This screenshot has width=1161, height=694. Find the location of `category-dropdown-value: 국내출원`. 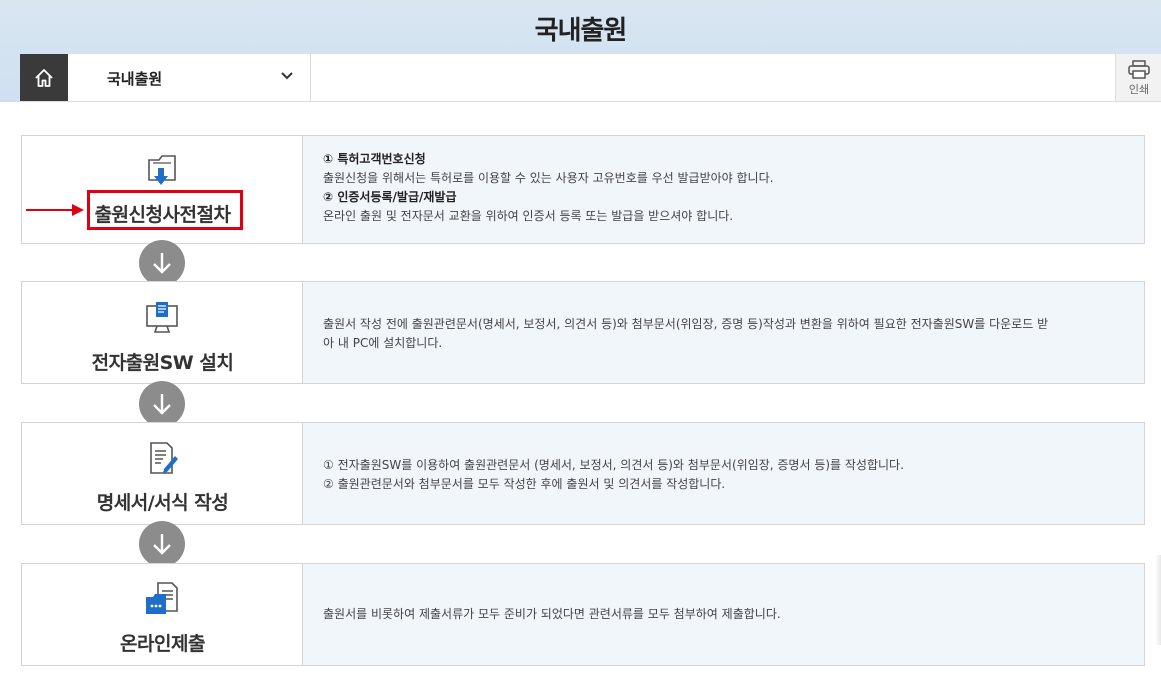

category-dropdown-value: 국내출원 is located at coordinates (135, 79).